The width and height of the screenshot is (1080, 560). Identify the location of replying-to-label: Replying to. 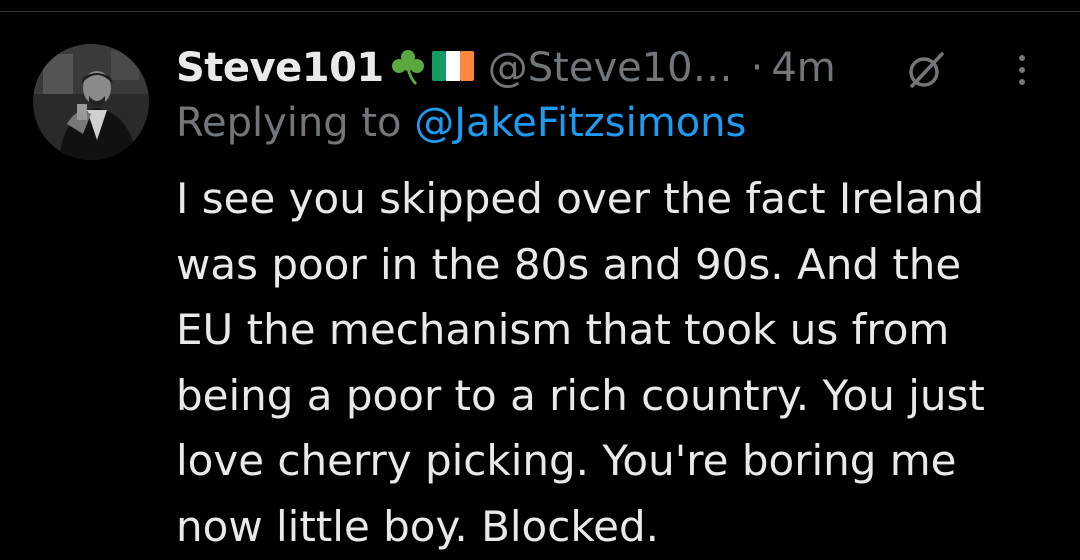
(289, 123).